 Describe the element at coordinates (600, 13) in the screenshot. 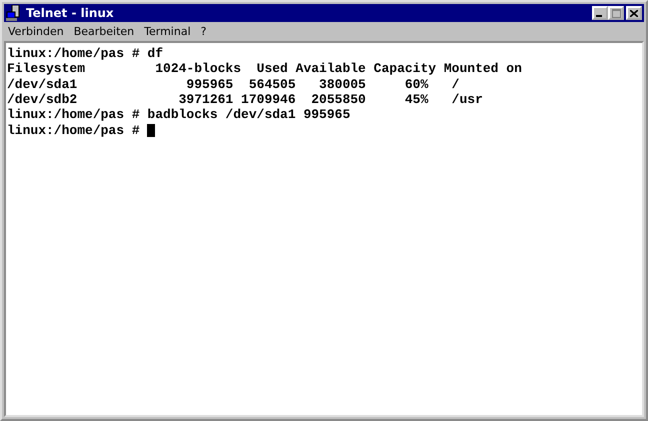

I see `minimize-button` at that location.